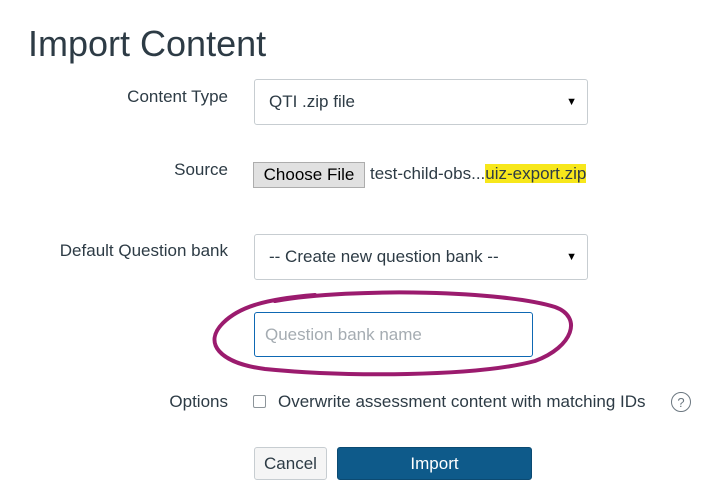 This screenshot has width=705, height=496. I want to click on content-type-label: Content Type, so click(177, 96).